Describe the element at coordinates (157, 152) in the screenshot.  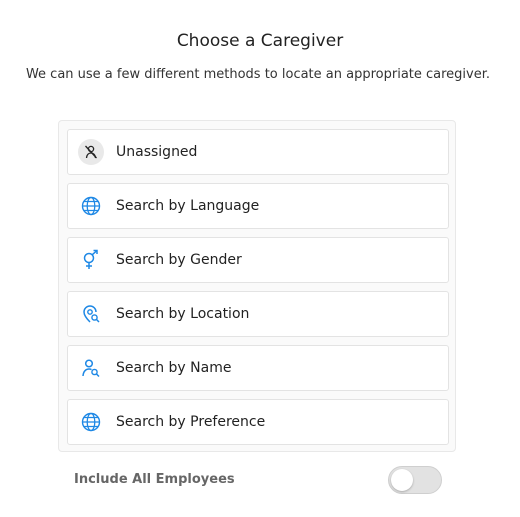
I see `option-label: Unassigned` at that location.